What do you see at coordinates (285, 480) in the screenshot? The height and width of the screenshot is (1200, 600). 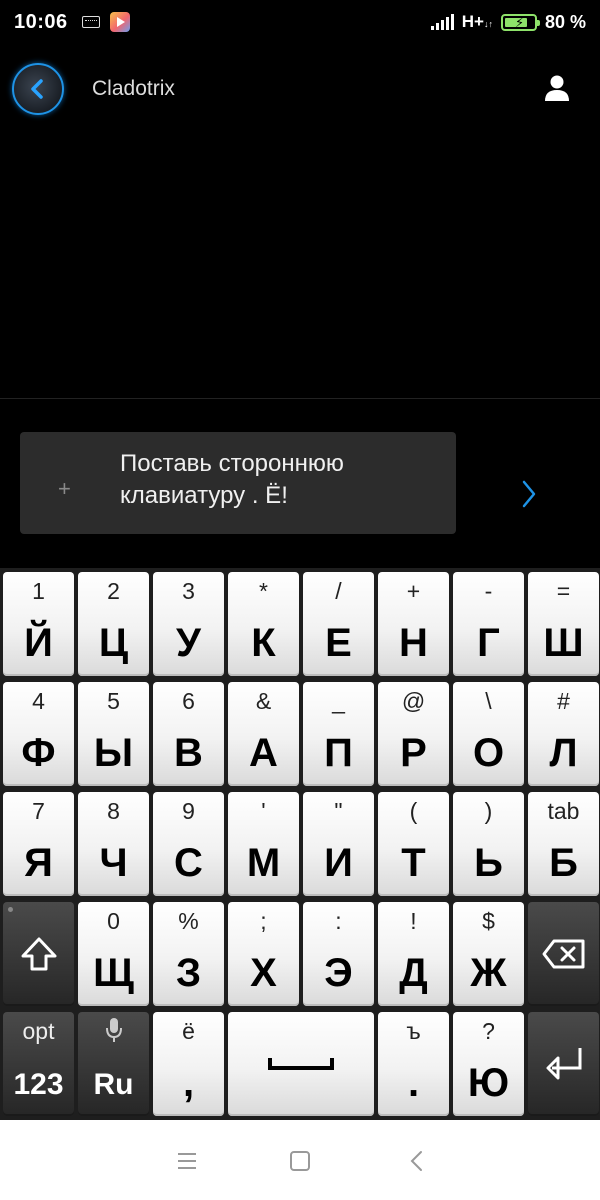 I see `message-text: Поставь стороннюю клавиатуру . Ё!` at bounding box center [285, 480].